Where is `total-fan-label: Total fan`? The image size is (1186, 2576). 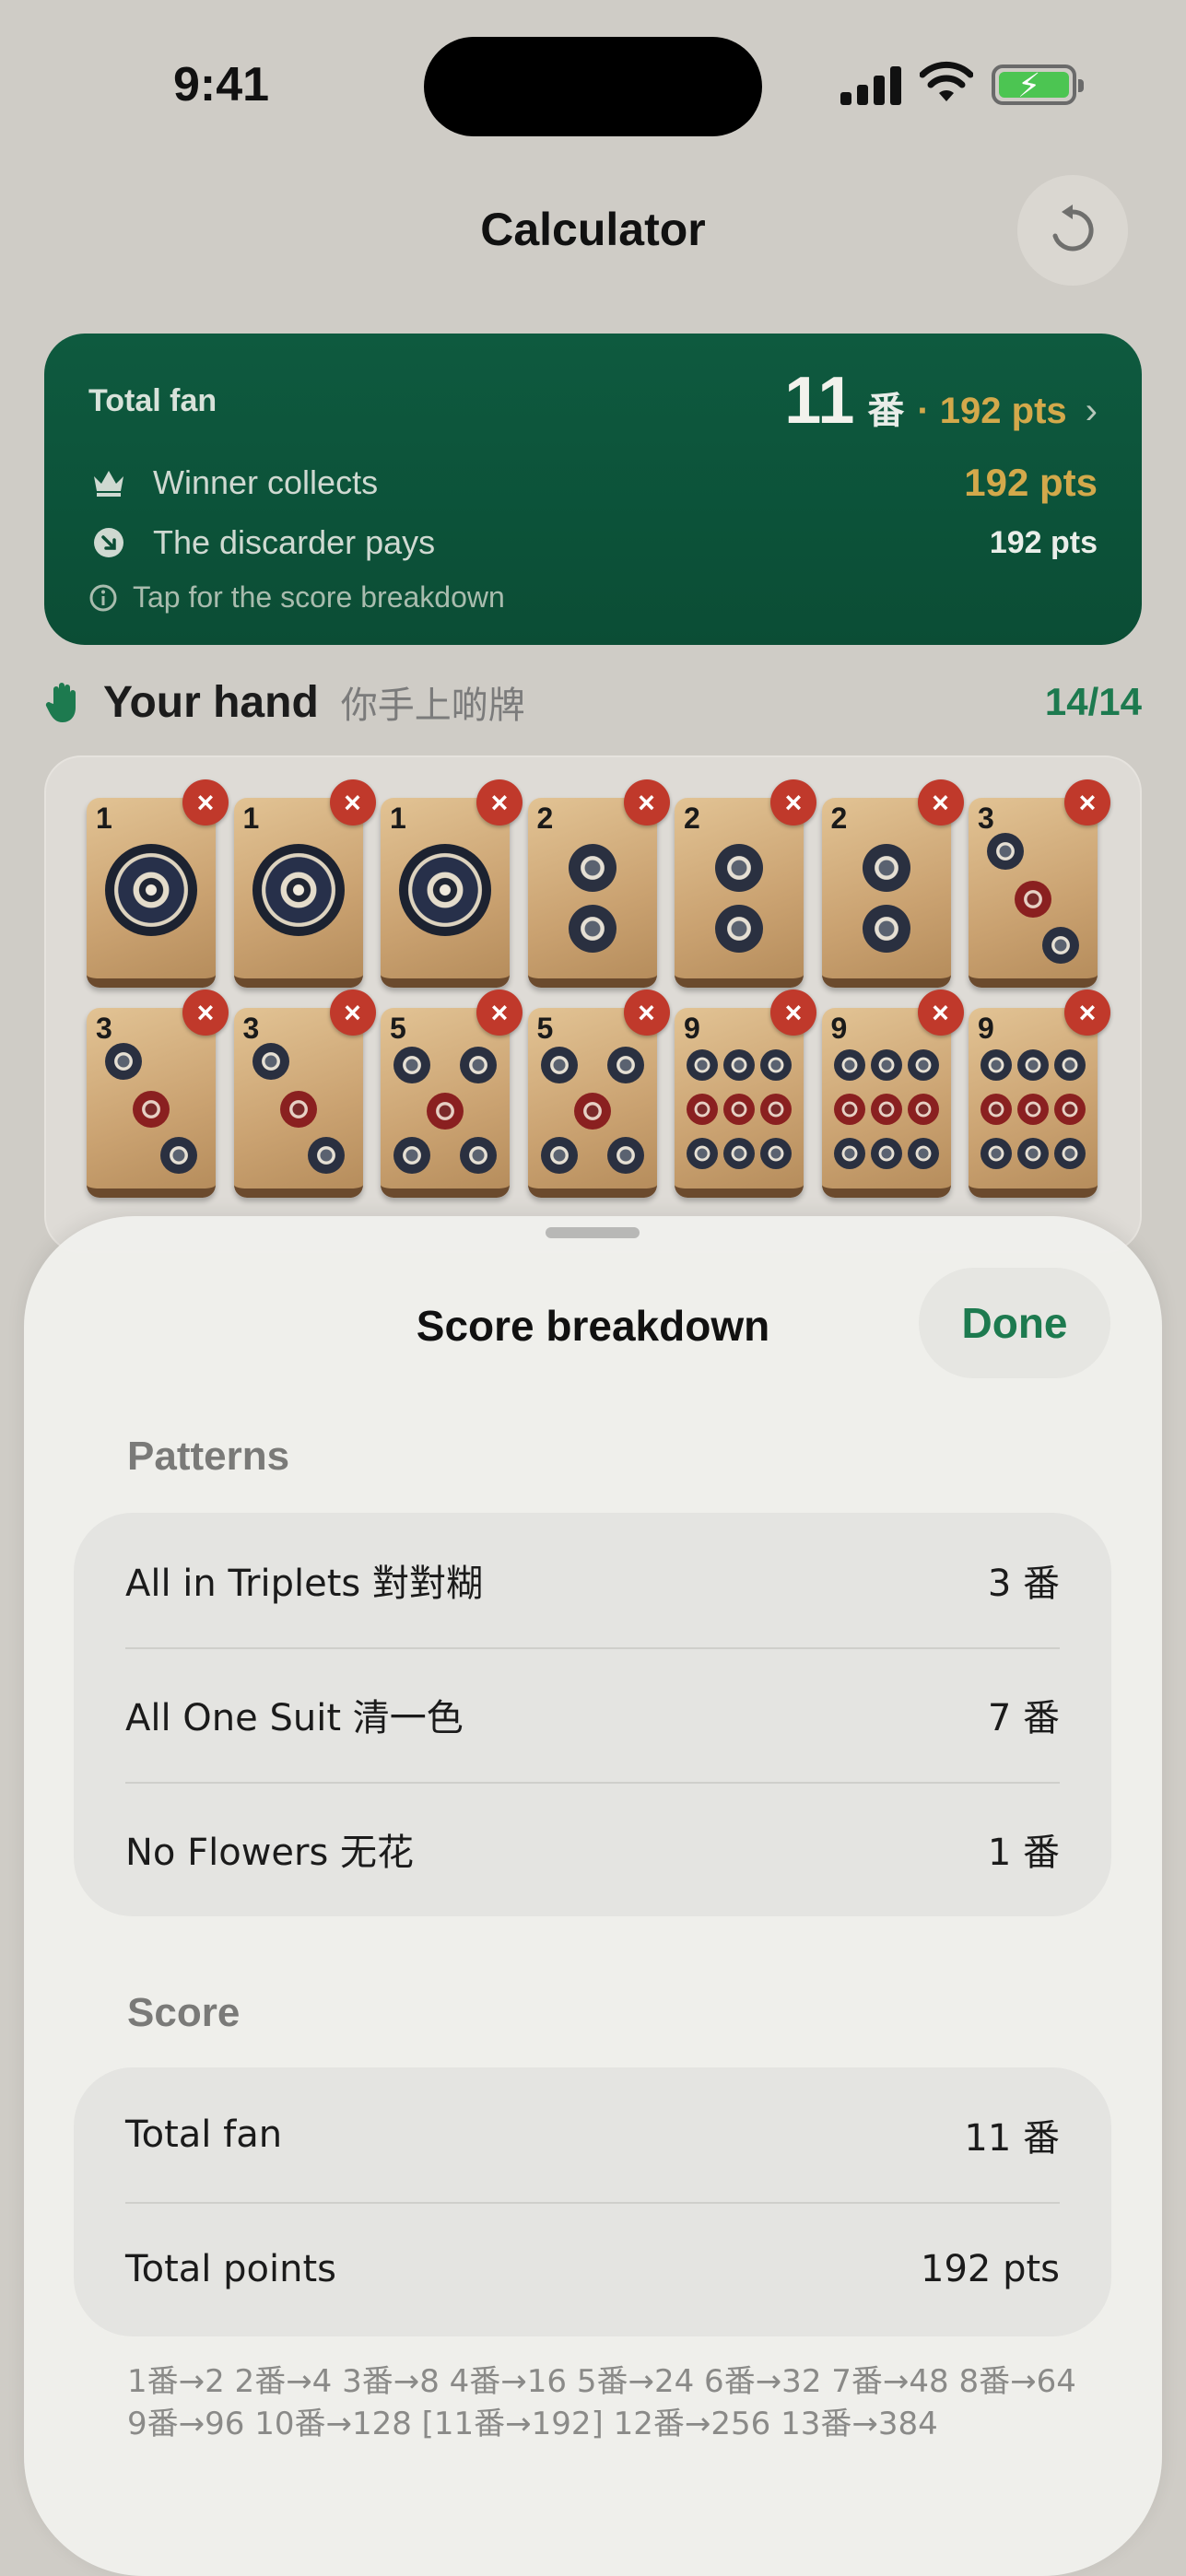
total-fan-label: Total fan is located at coordinates (152, 400).